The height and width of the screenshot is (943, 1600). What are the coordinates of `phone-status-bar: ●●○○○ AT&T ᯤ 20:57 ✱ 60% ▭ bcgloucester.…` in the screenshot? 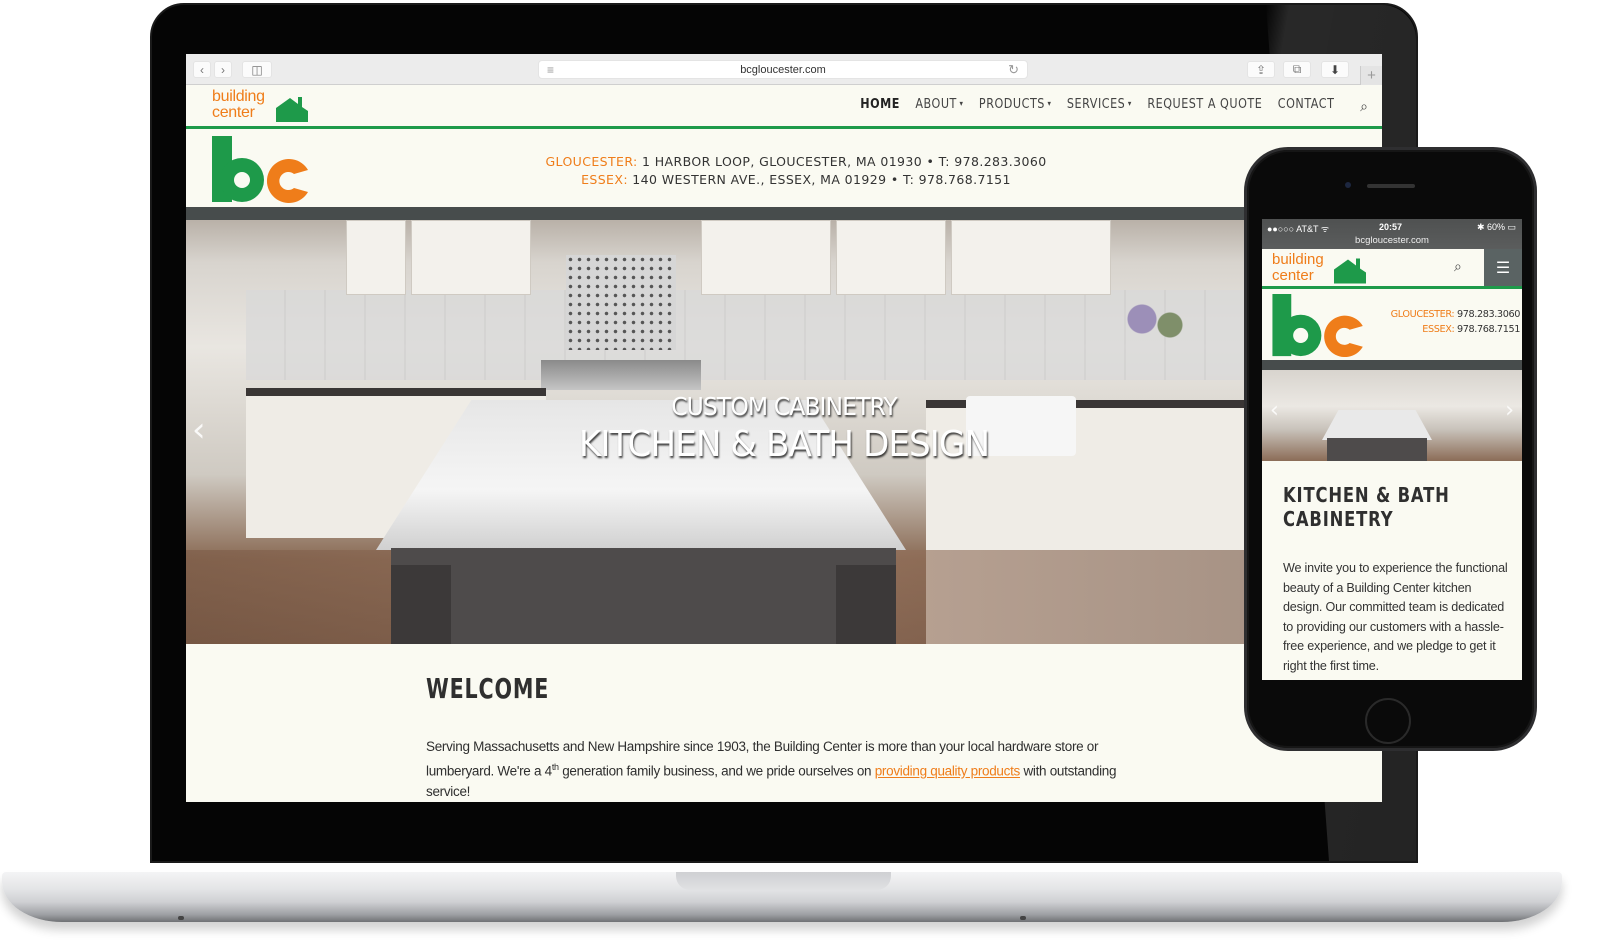 It's located at (1392, 234).